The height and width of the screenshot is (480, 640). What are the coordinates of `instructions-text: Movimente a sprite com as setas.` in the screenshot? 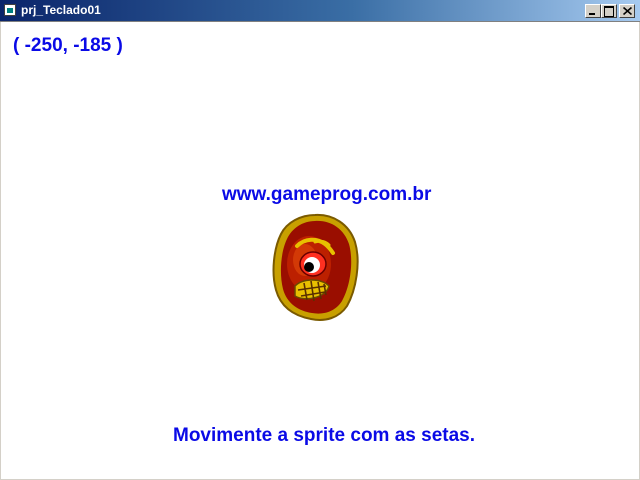 It's located at (324, 435).